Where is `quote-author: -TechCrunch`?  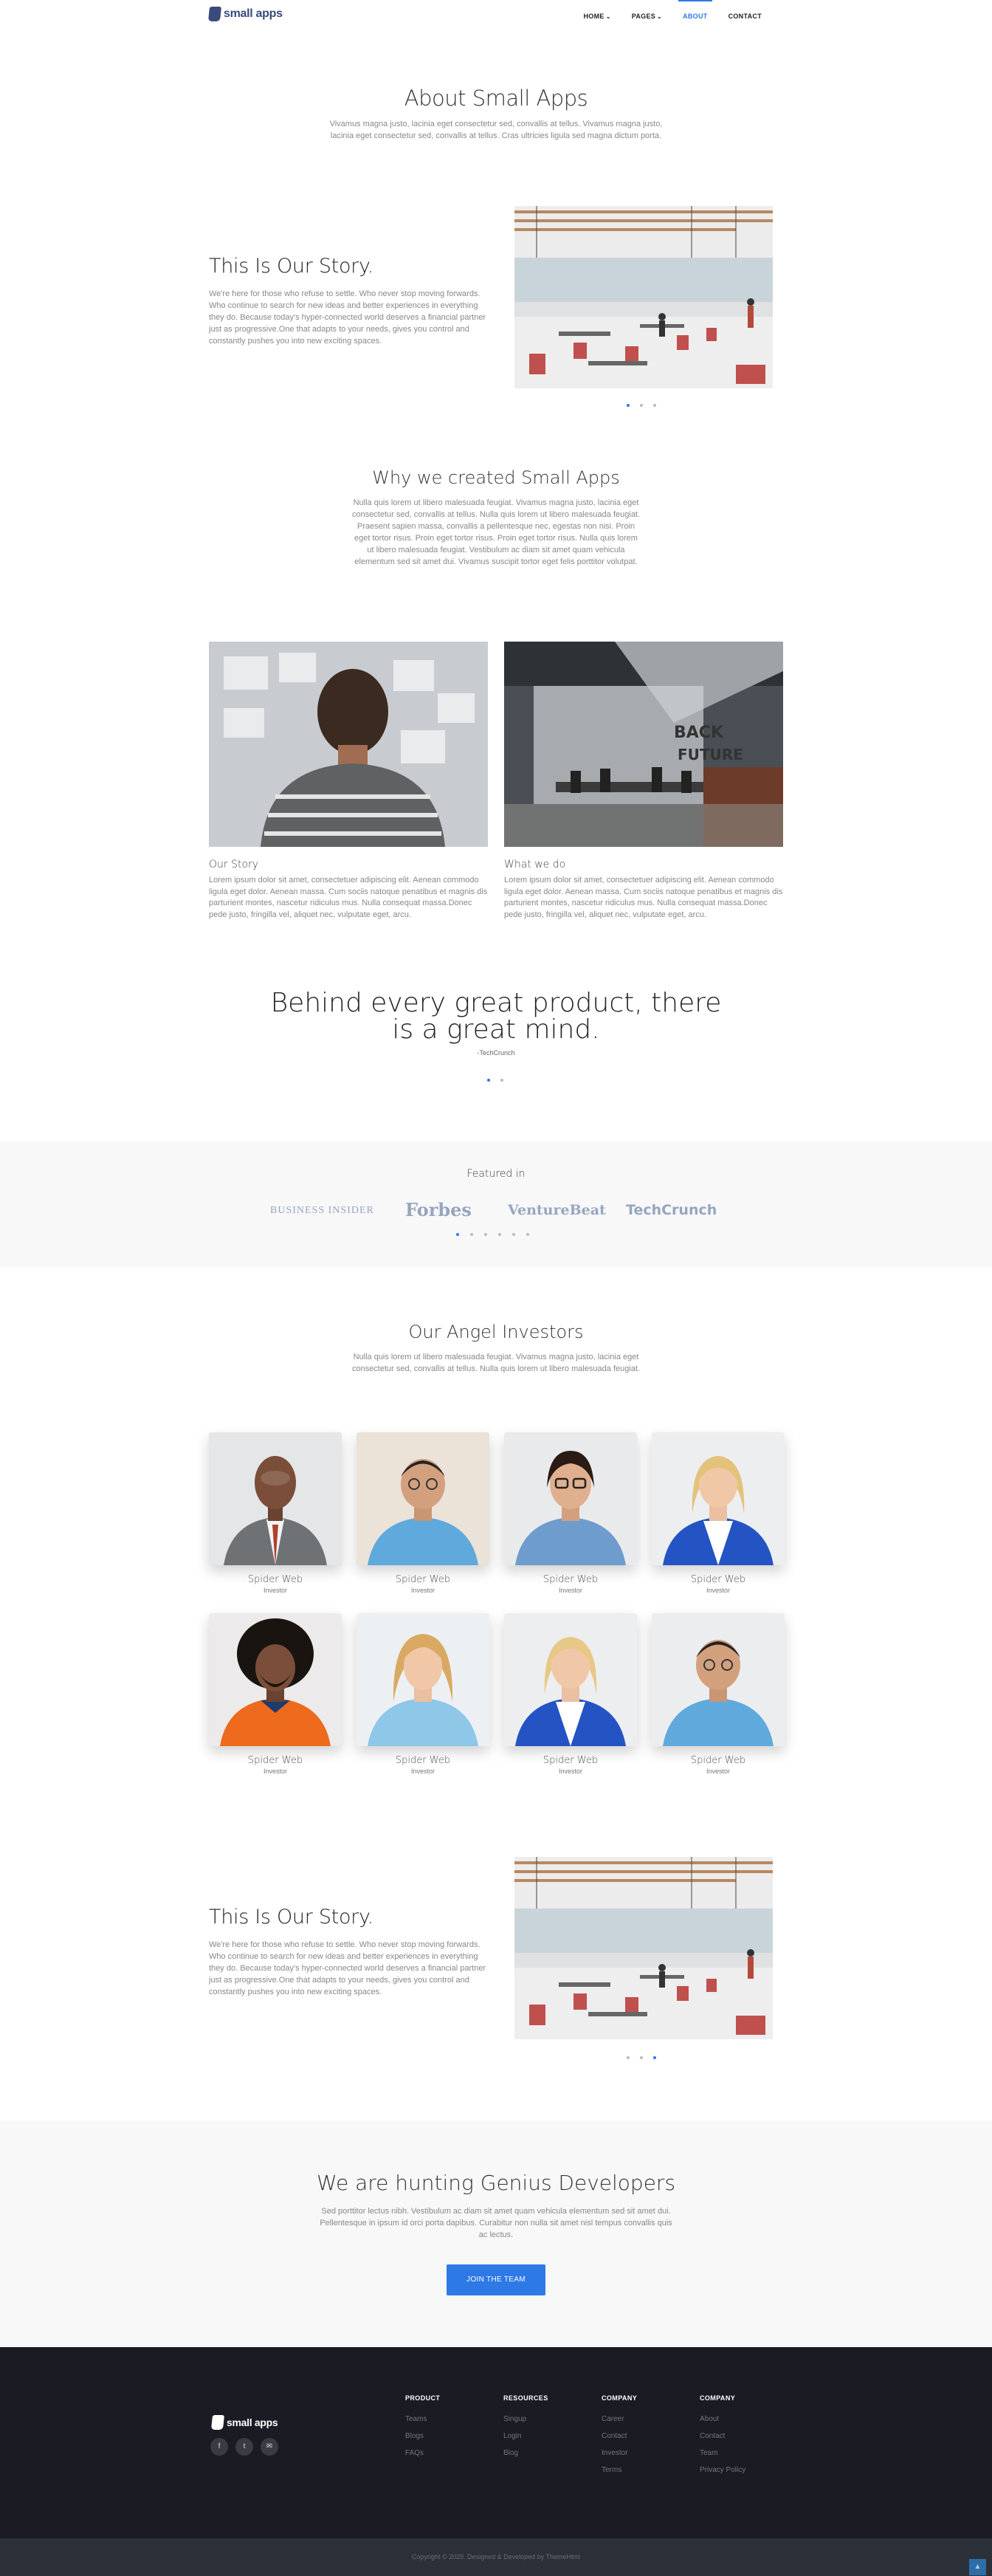 quote-author: -TechCrunch is located at coordinates (496, 1053).